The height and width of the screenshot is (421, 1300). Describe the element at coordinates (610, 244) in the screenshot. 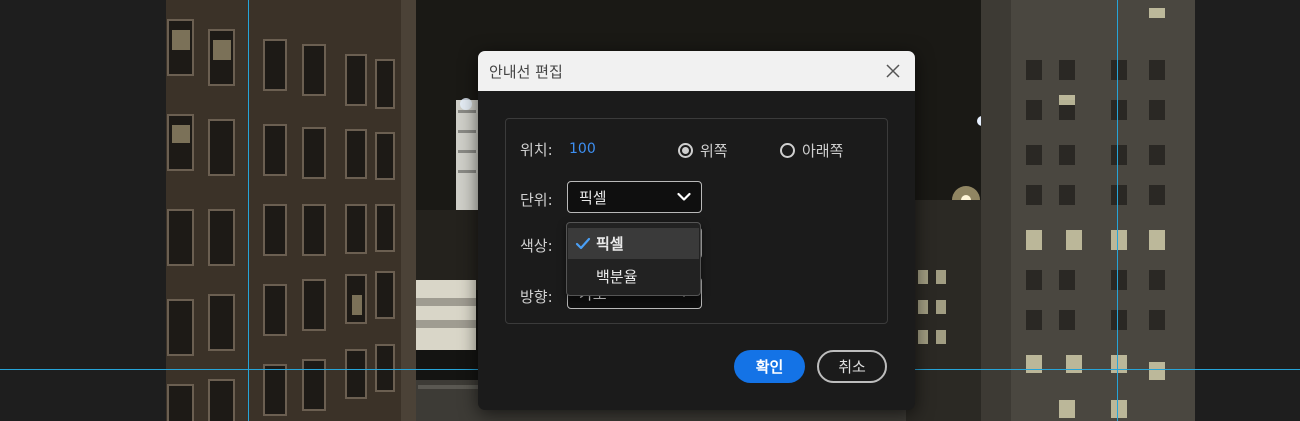

I see `menu-item-pixel-label: 픽셀` at that location.